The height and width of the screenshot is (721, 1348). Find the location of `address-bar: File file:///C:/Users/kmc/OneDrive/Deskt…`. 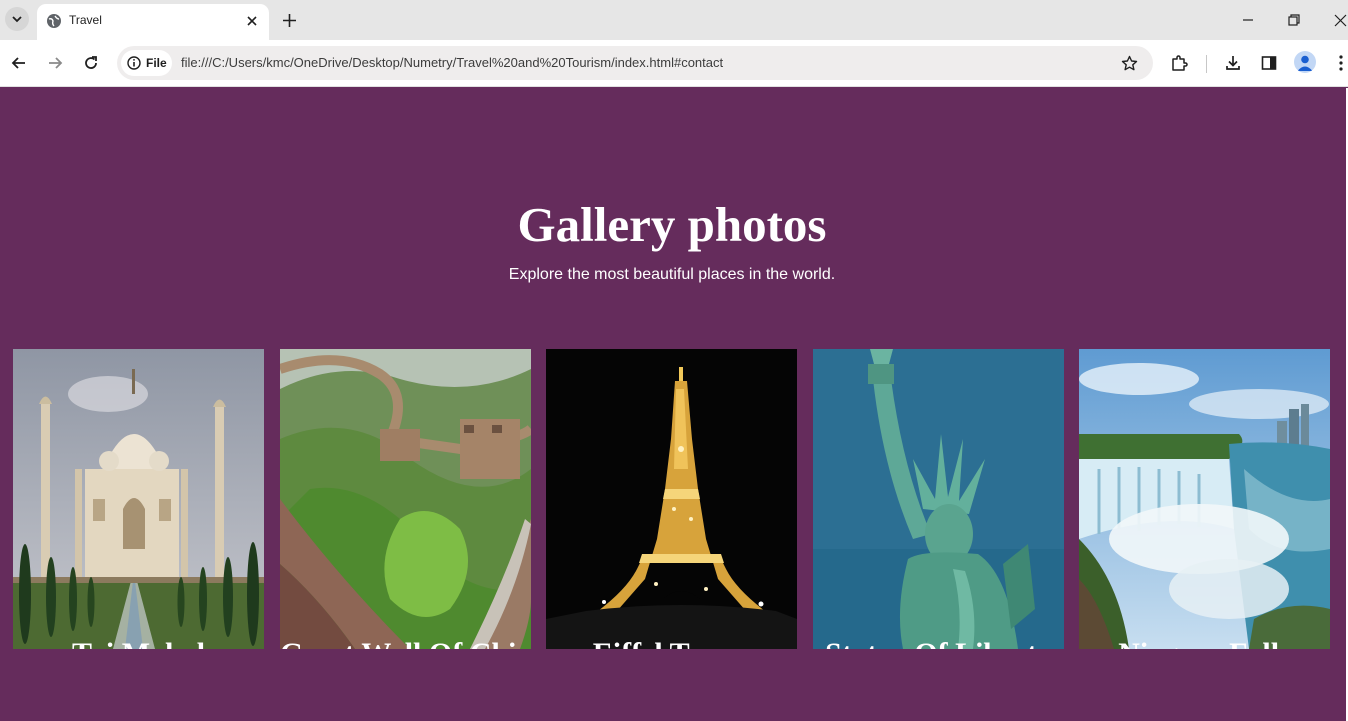

address-bar: File file:///C:/Users/kmc/OneDrive/Deskt… is located at coordinates (635, 63).